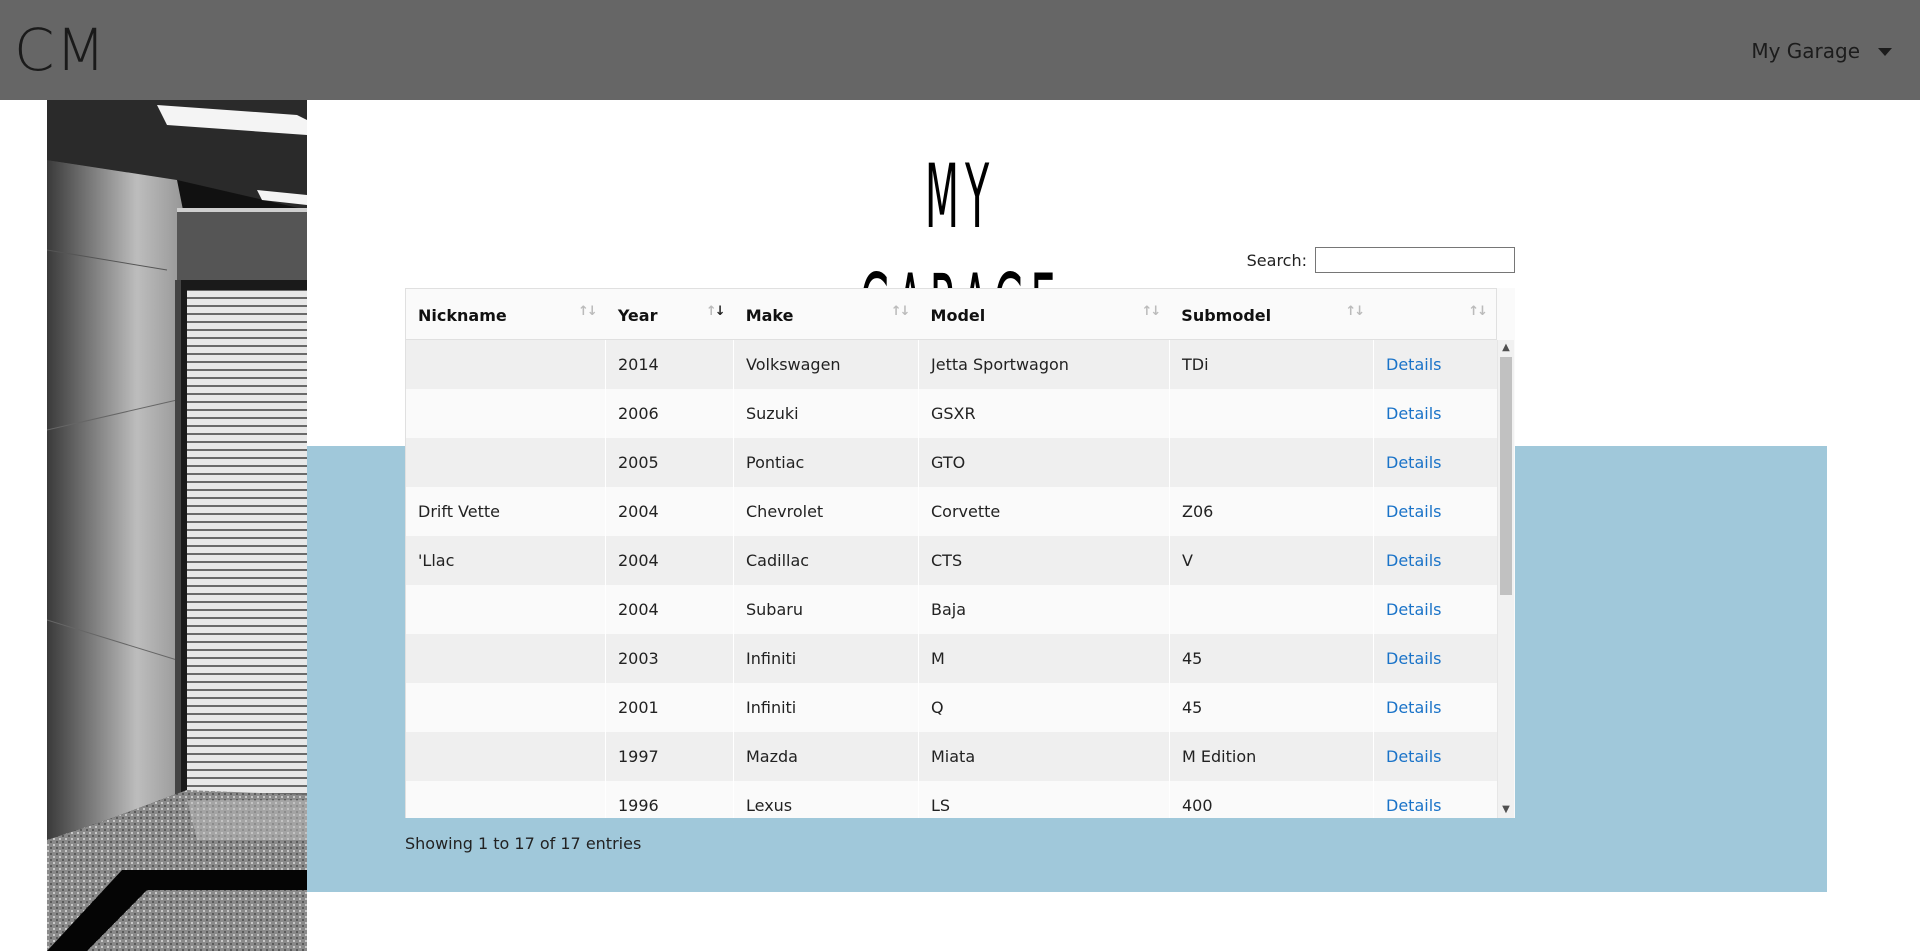 The image size is (1920, 951). What do you see at coordinates (1272, 560) in the screenshot?
I see `cell-submodel: V` at bounding box center [1272, 560].